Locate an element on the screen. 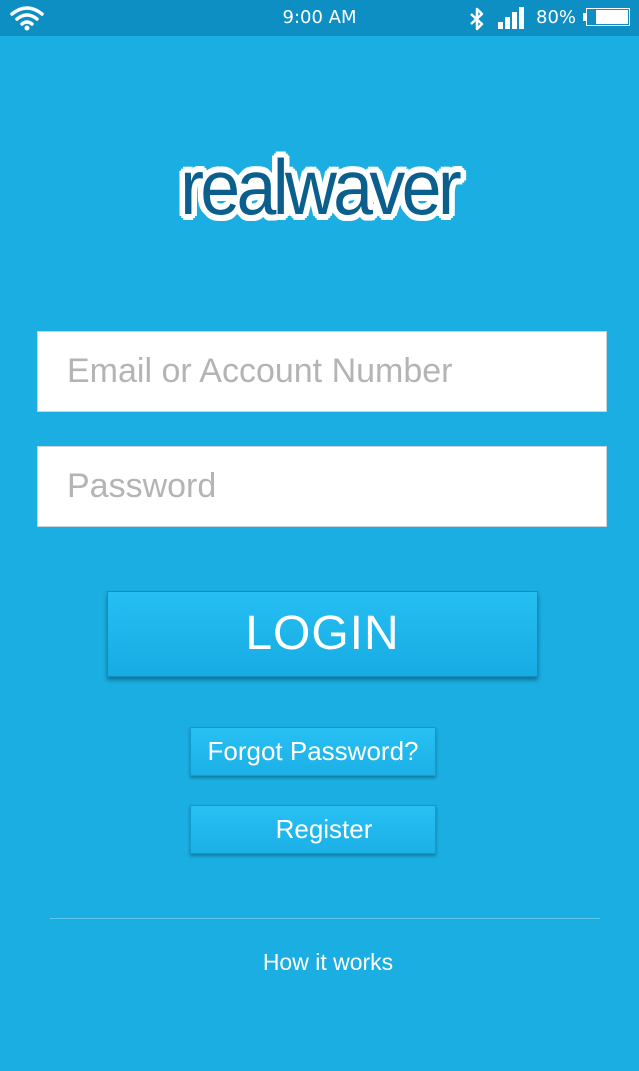 Image resolution: width=639 pixels, height=1071 pixels. email-field-container is located at coordinates (322, 371).